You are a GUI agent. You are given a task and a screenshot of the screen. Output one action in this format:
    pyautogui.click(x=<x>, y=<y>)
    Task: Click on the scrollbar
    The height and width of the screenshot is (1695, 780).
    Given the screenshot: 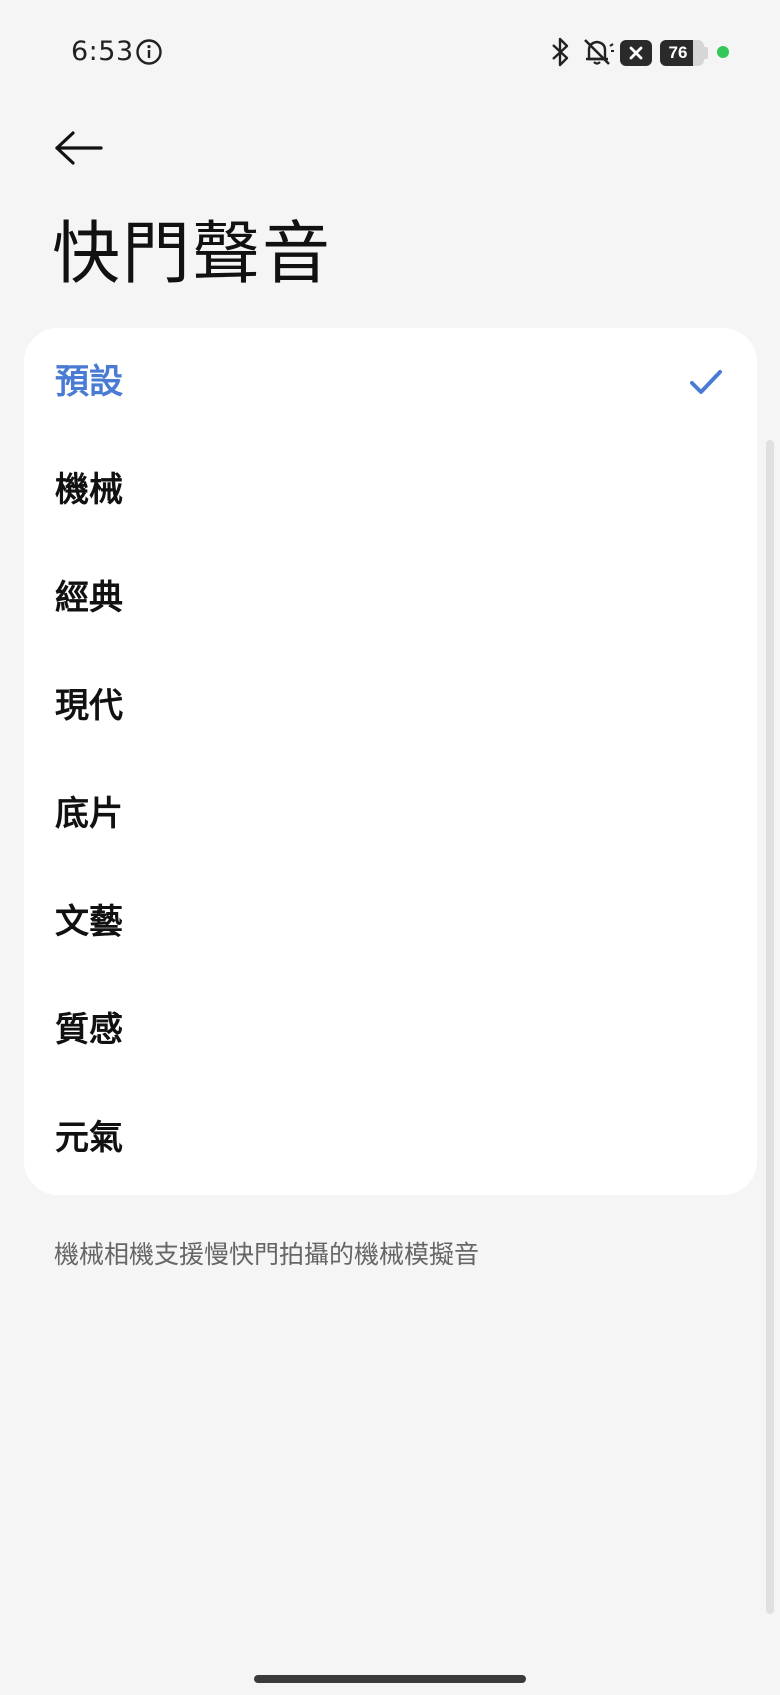 What is the action you would take?
    pyautogui.click(x=770, y=1027)
    